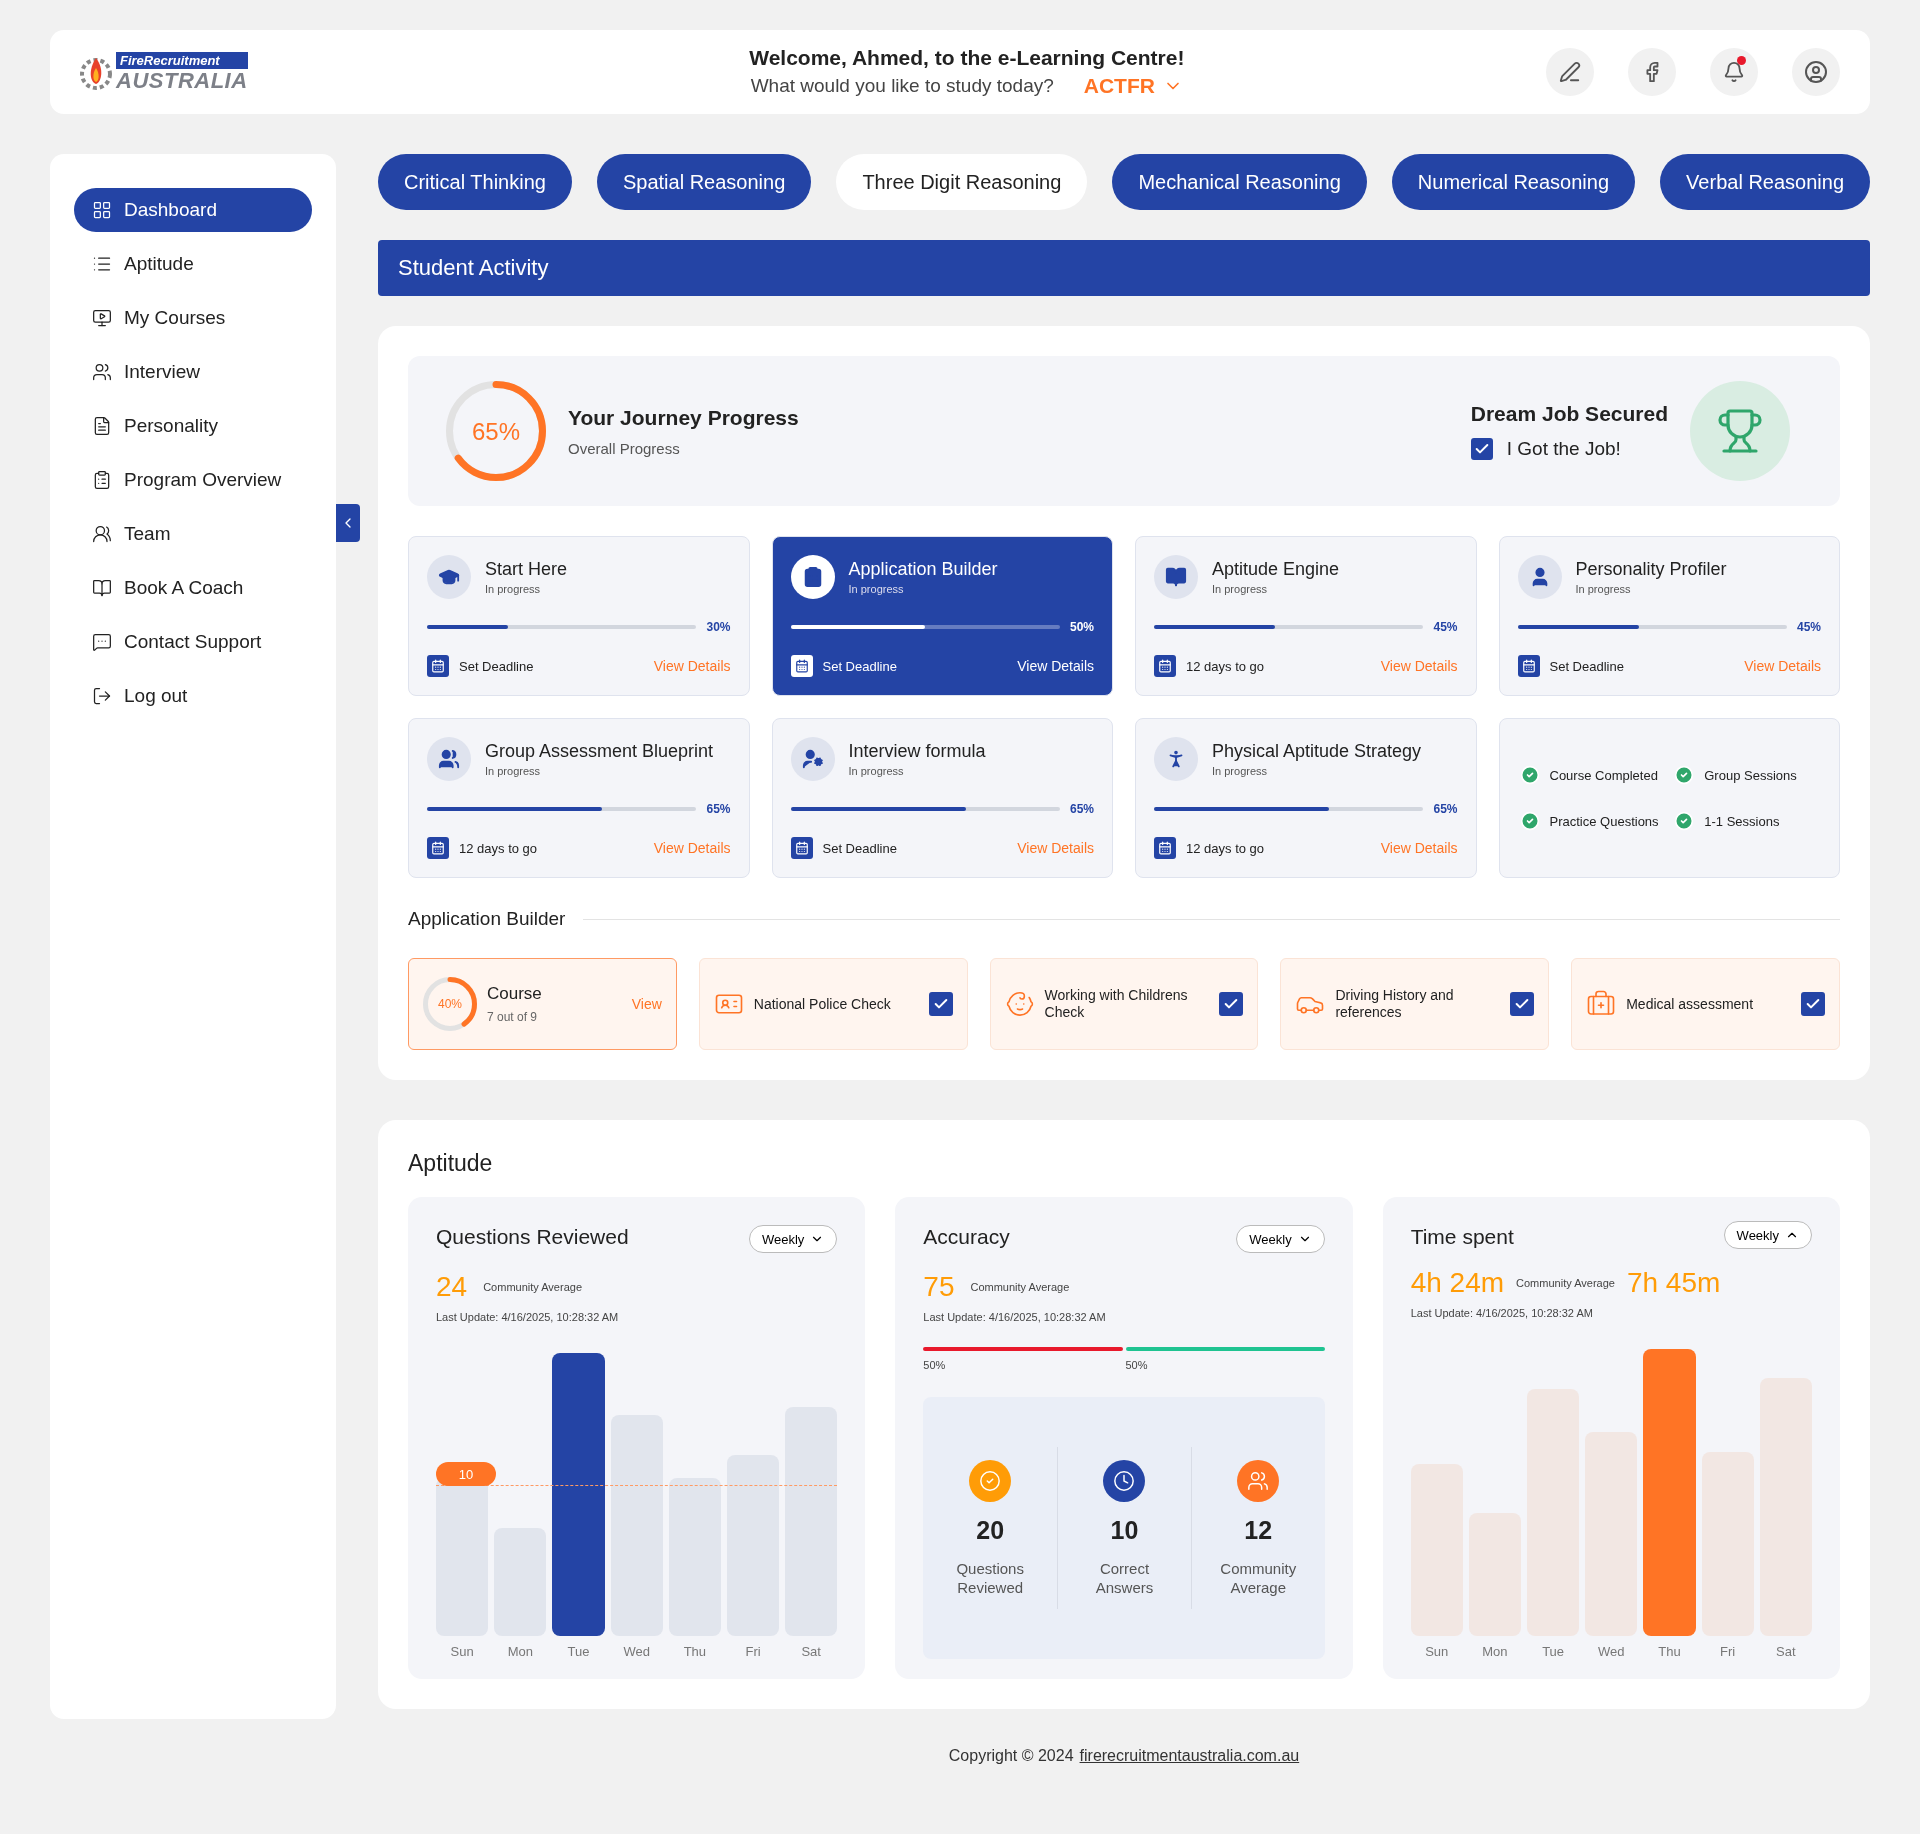  What do you see at coordinates (1611, 1651) in the screenshot?
I see `day-label: Wed` at bounding box center [1611, 1651].